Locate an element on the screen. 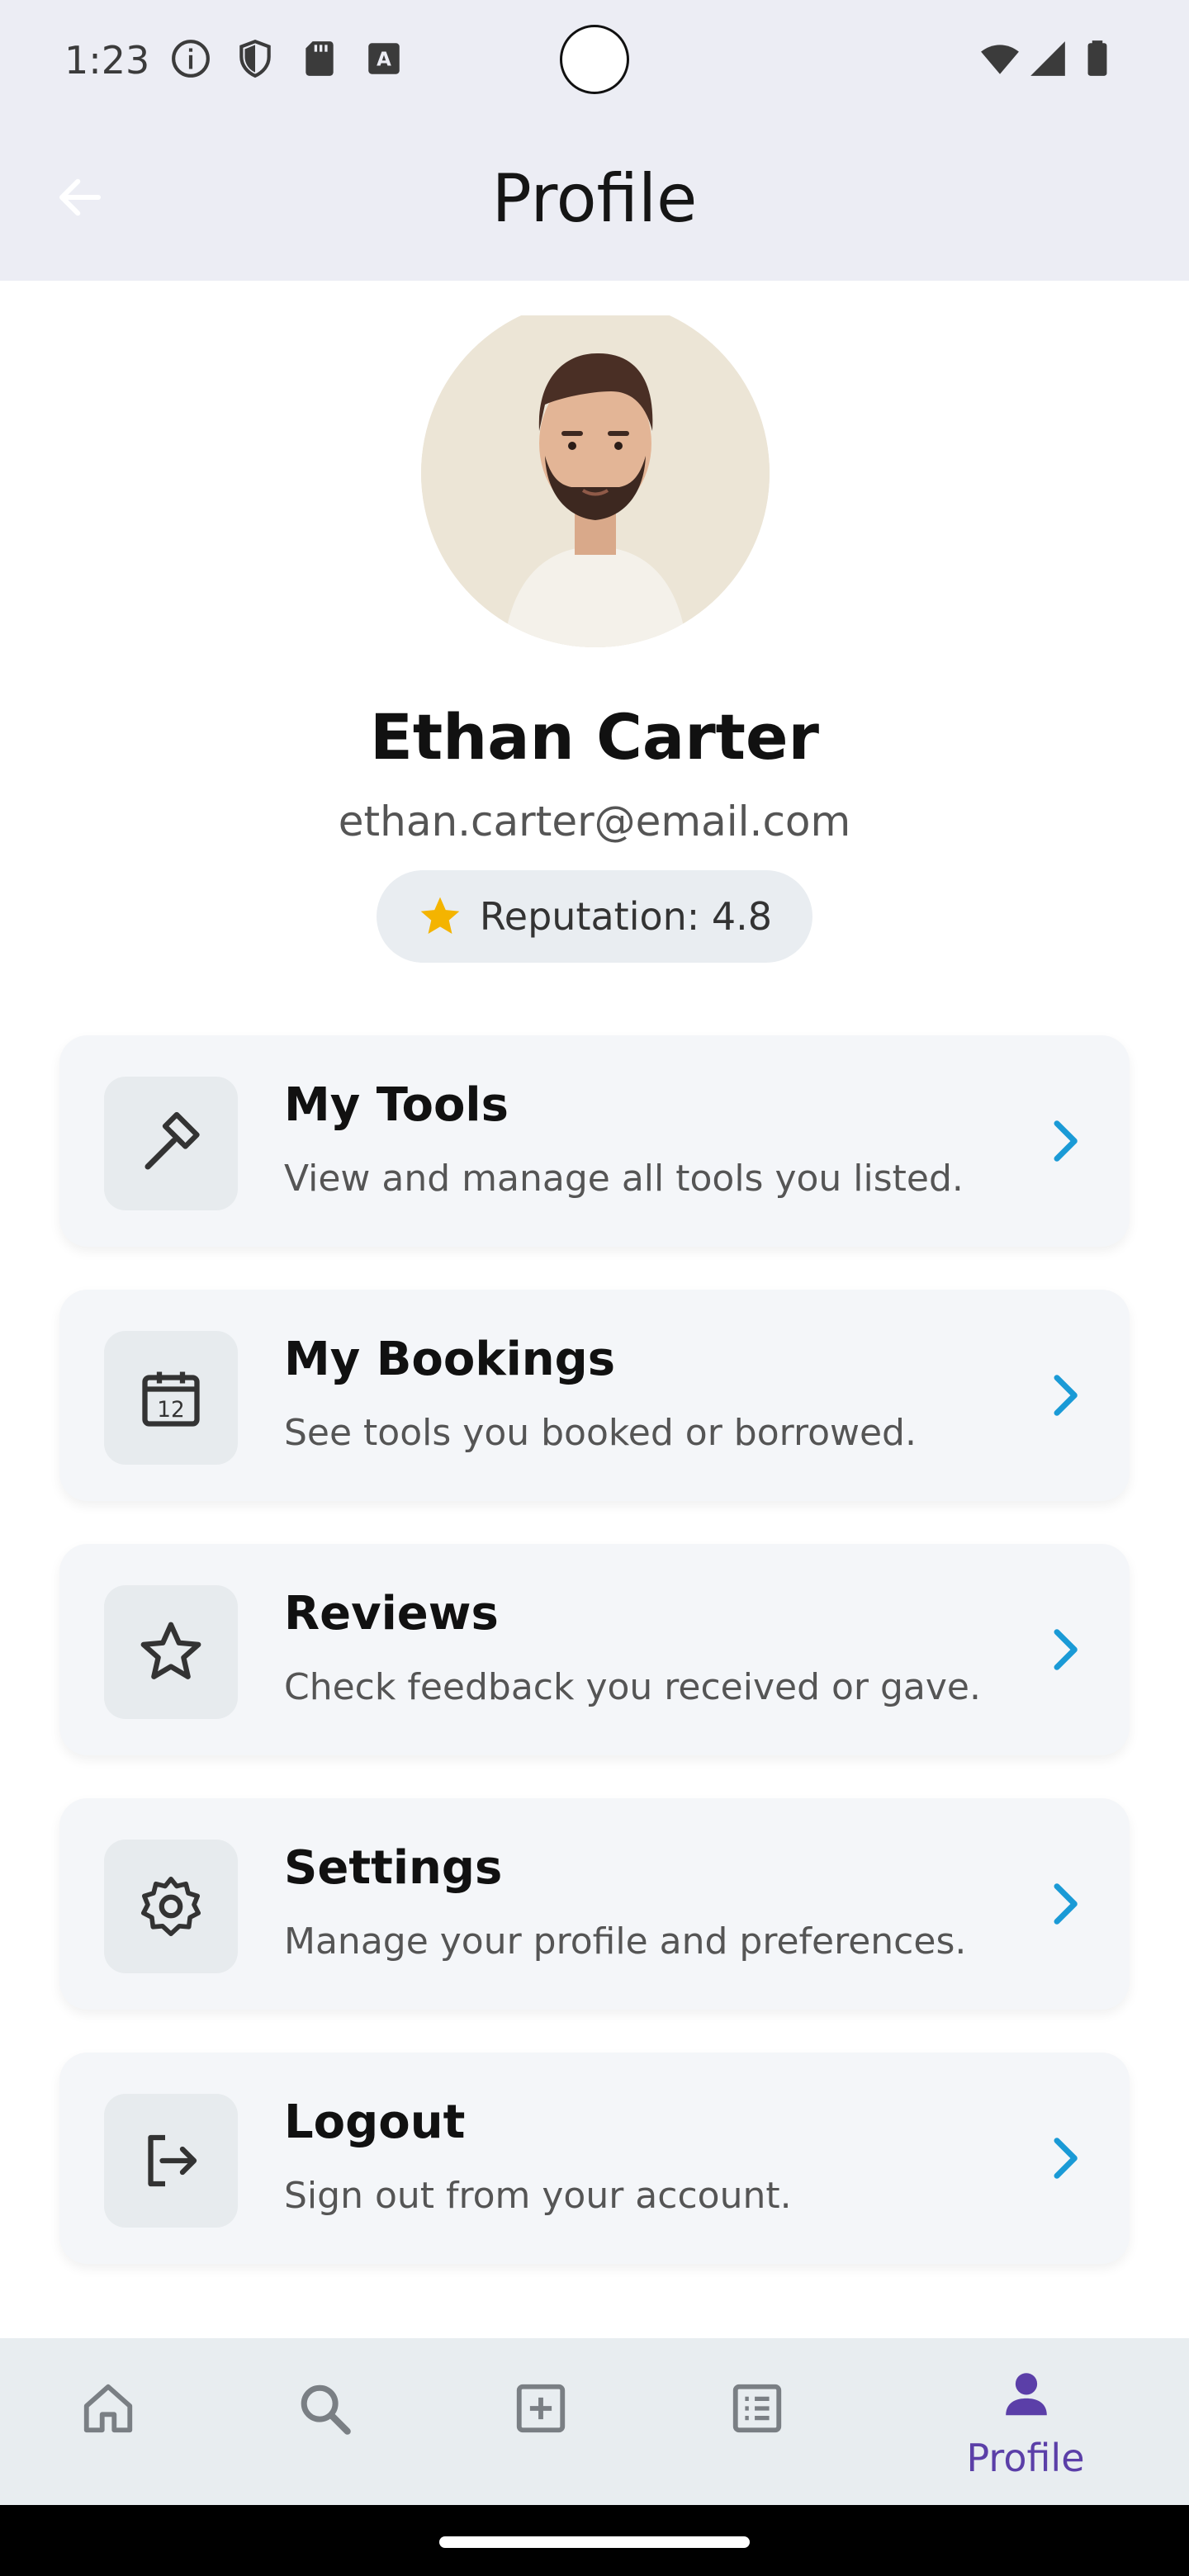 The height and width of the screenshot is (2576, 1189). nav-search is located at coordinates (323, 2421).